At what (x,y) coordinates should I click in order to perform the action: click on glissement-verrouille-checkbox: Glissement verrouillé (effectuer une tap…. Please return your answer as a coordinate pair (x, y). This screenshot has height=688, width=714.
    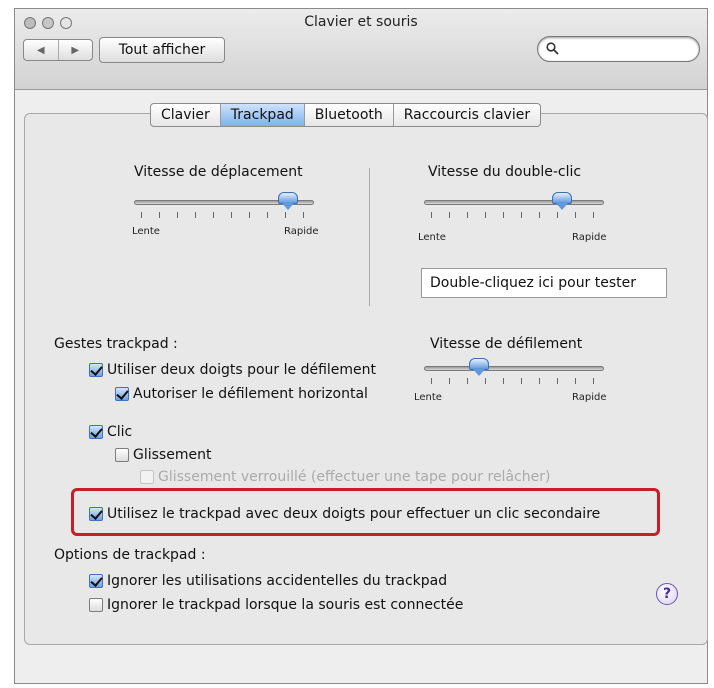
    Looking at the image, I should click on (345, 477).